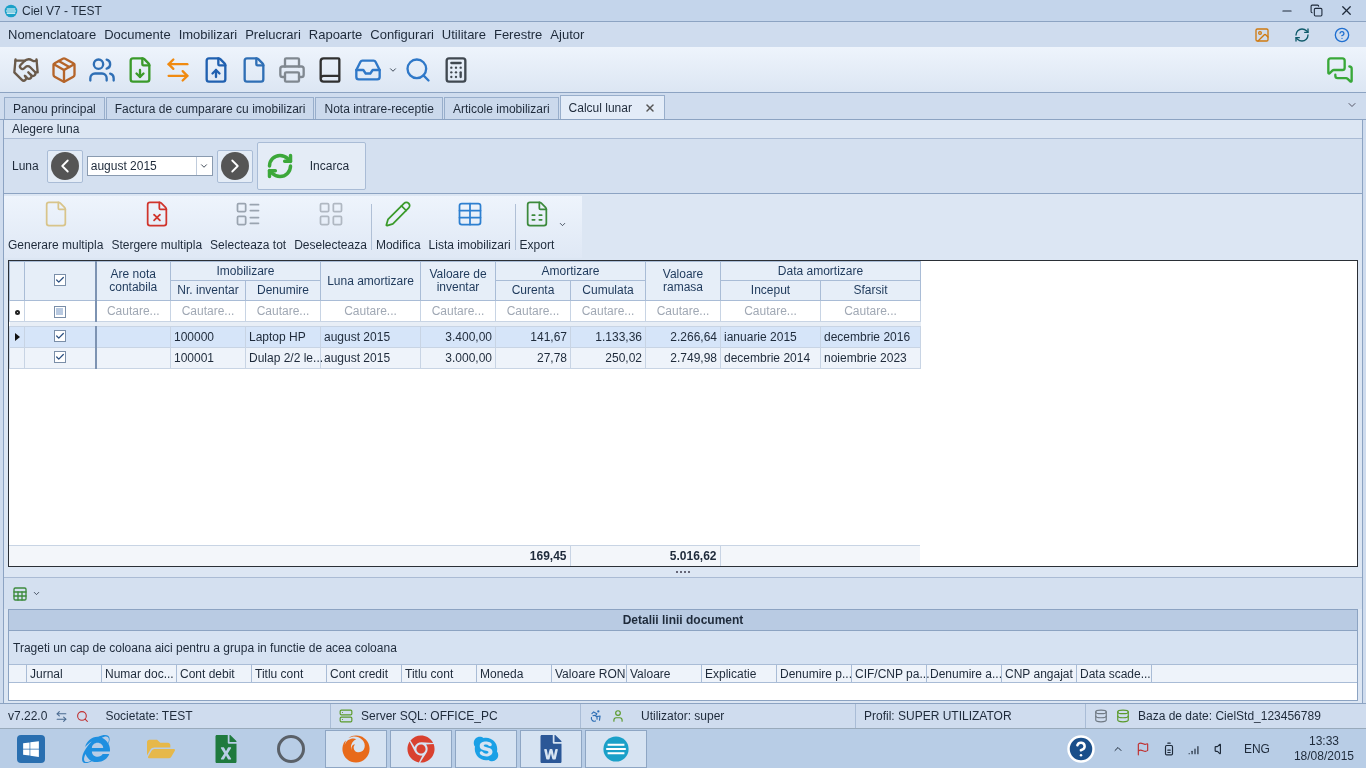  I want to click on menu-item: Configurari, so click(402, 34).